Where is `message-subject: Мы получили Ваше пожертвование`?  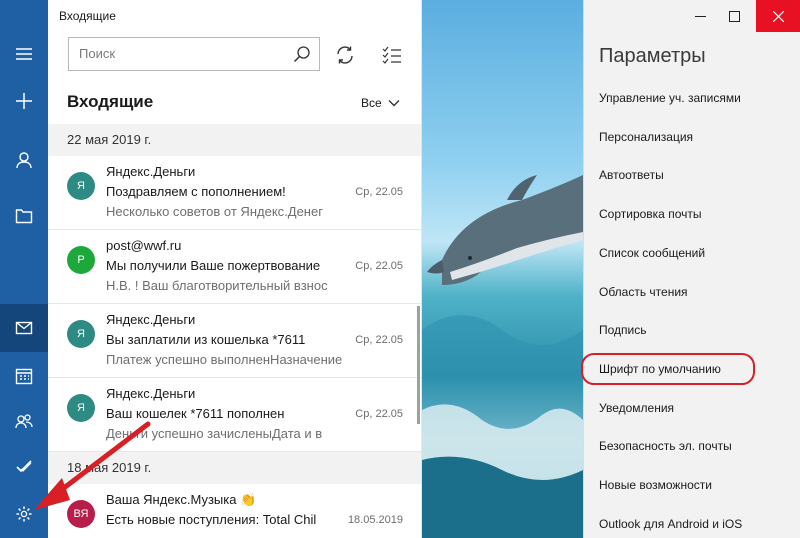 message-subject: Мы получили Ваше пожертвование is located at coordinates (213, 265).